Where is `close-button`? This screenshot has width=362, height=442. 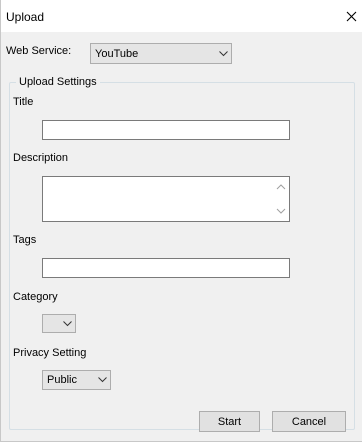
close-button is located at coordinates (350, 16).